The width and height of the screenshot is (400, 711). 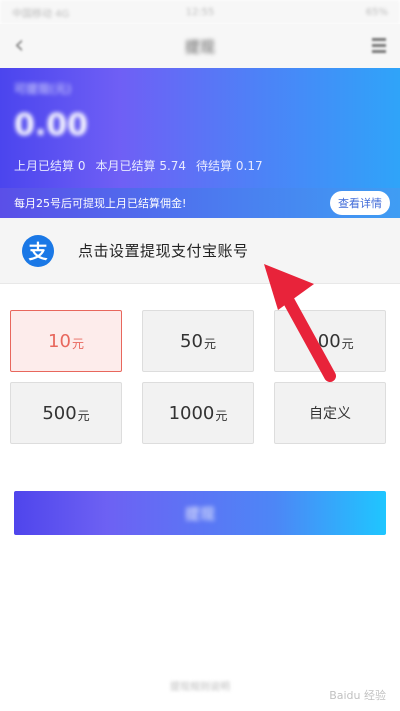 What do you see at coordinates (141, 166) in the screenshot?
I see `stat-this-month: 本月已结算 5.74` at bounding box center [141, 166].